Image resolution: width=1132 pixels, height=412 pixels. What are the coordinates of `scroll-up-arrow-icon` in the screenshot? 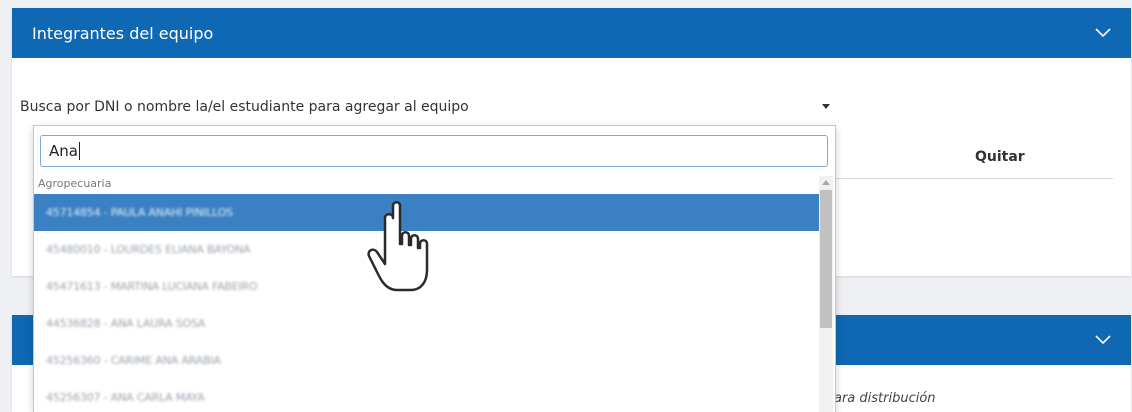 It's located at (826, 182).